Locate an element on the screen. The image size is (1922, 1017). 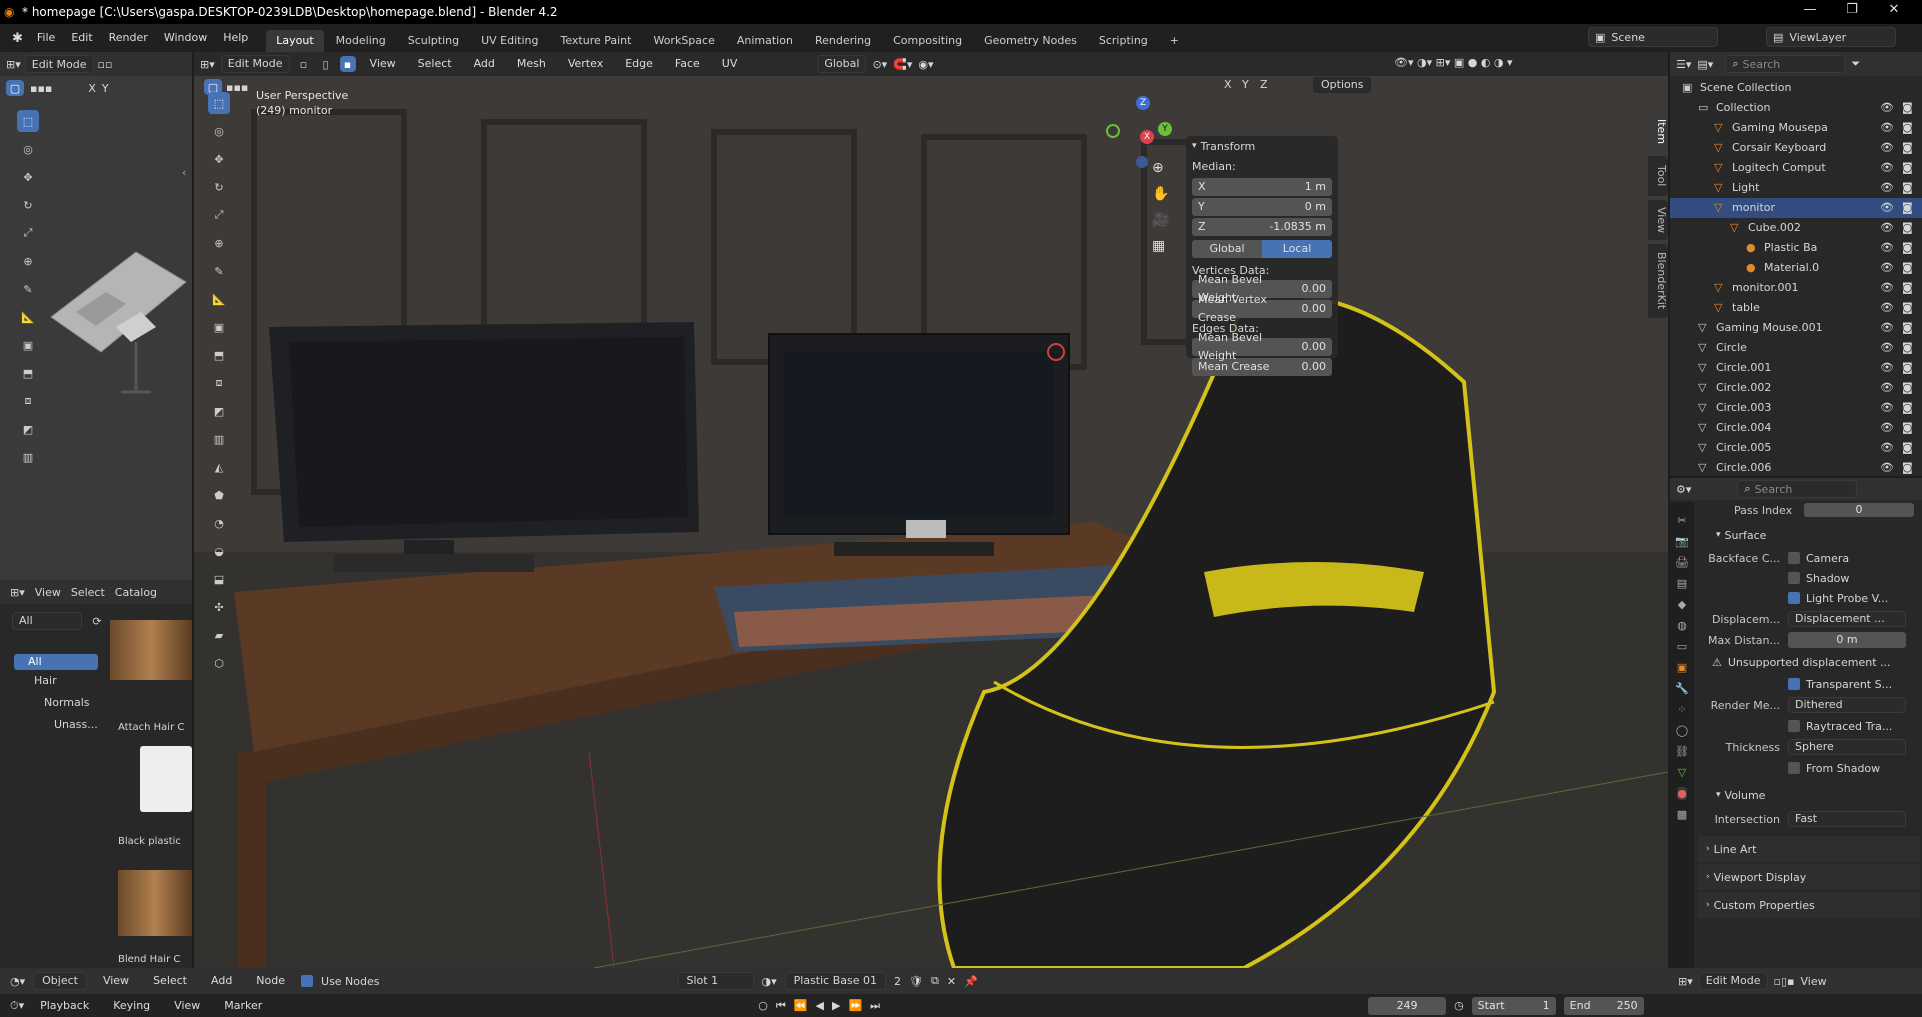
thickness-select: Sphere is located at coordinates (1847, 747).